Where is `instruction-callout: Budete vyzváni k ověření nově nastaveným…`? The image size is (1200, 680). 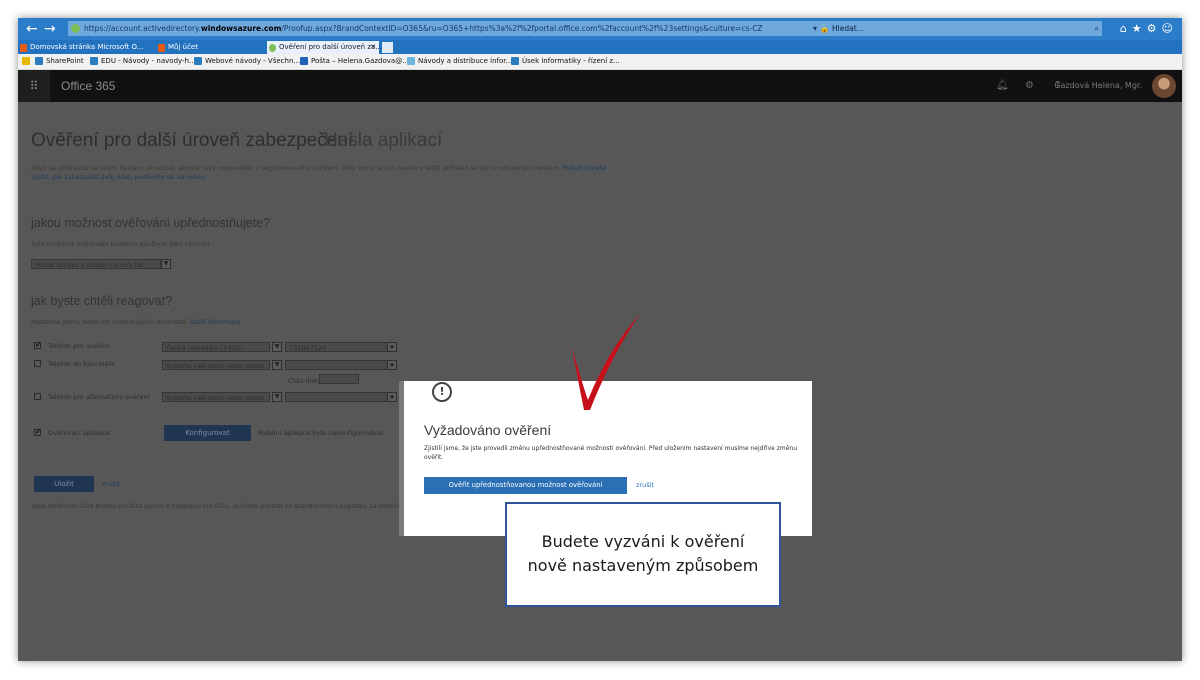
instruction-callout: Budete vyzváni k ověření nově nastaveným… is located at coordinates (643, 554).